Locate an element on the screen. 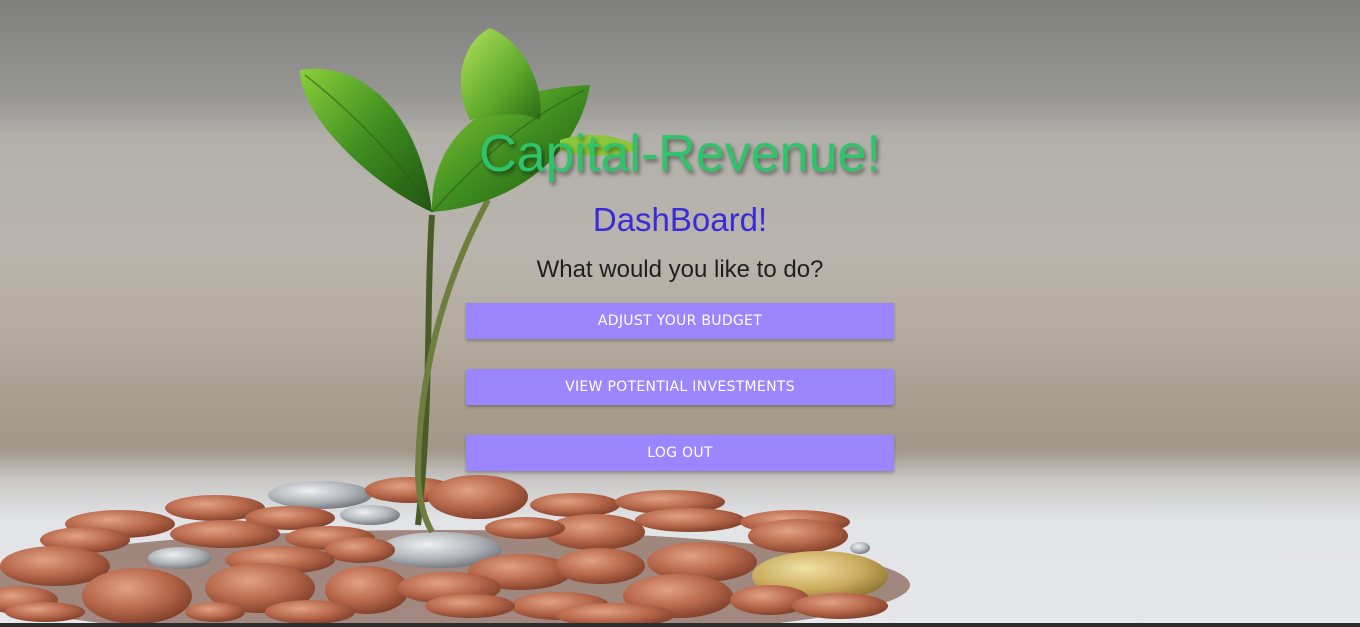 The height and width of the screenshot is (627, 1360). adjust-budget-button: ADJUST YOUR BUDGET is located at coordinates (680, 321).